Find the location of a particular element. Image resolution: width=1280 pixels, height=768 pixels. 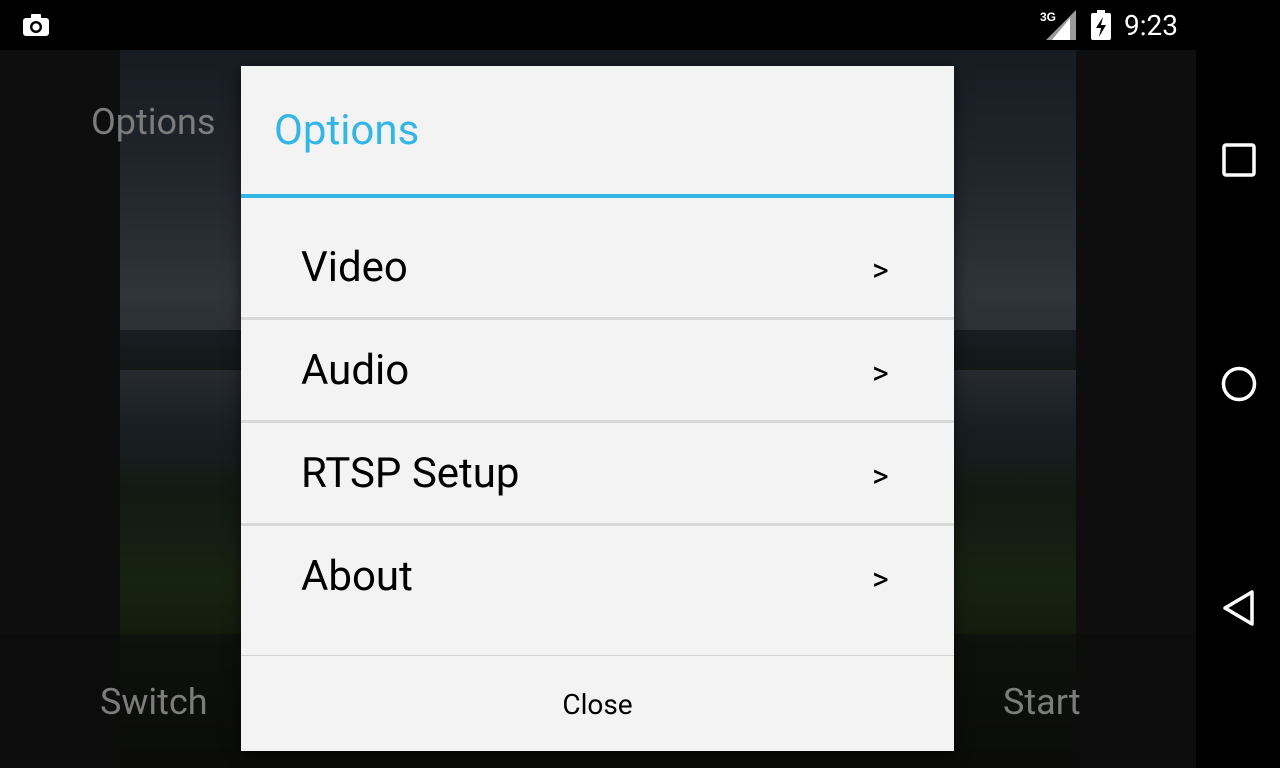

menu-item-about: About > is located at coordinates (597, 577).